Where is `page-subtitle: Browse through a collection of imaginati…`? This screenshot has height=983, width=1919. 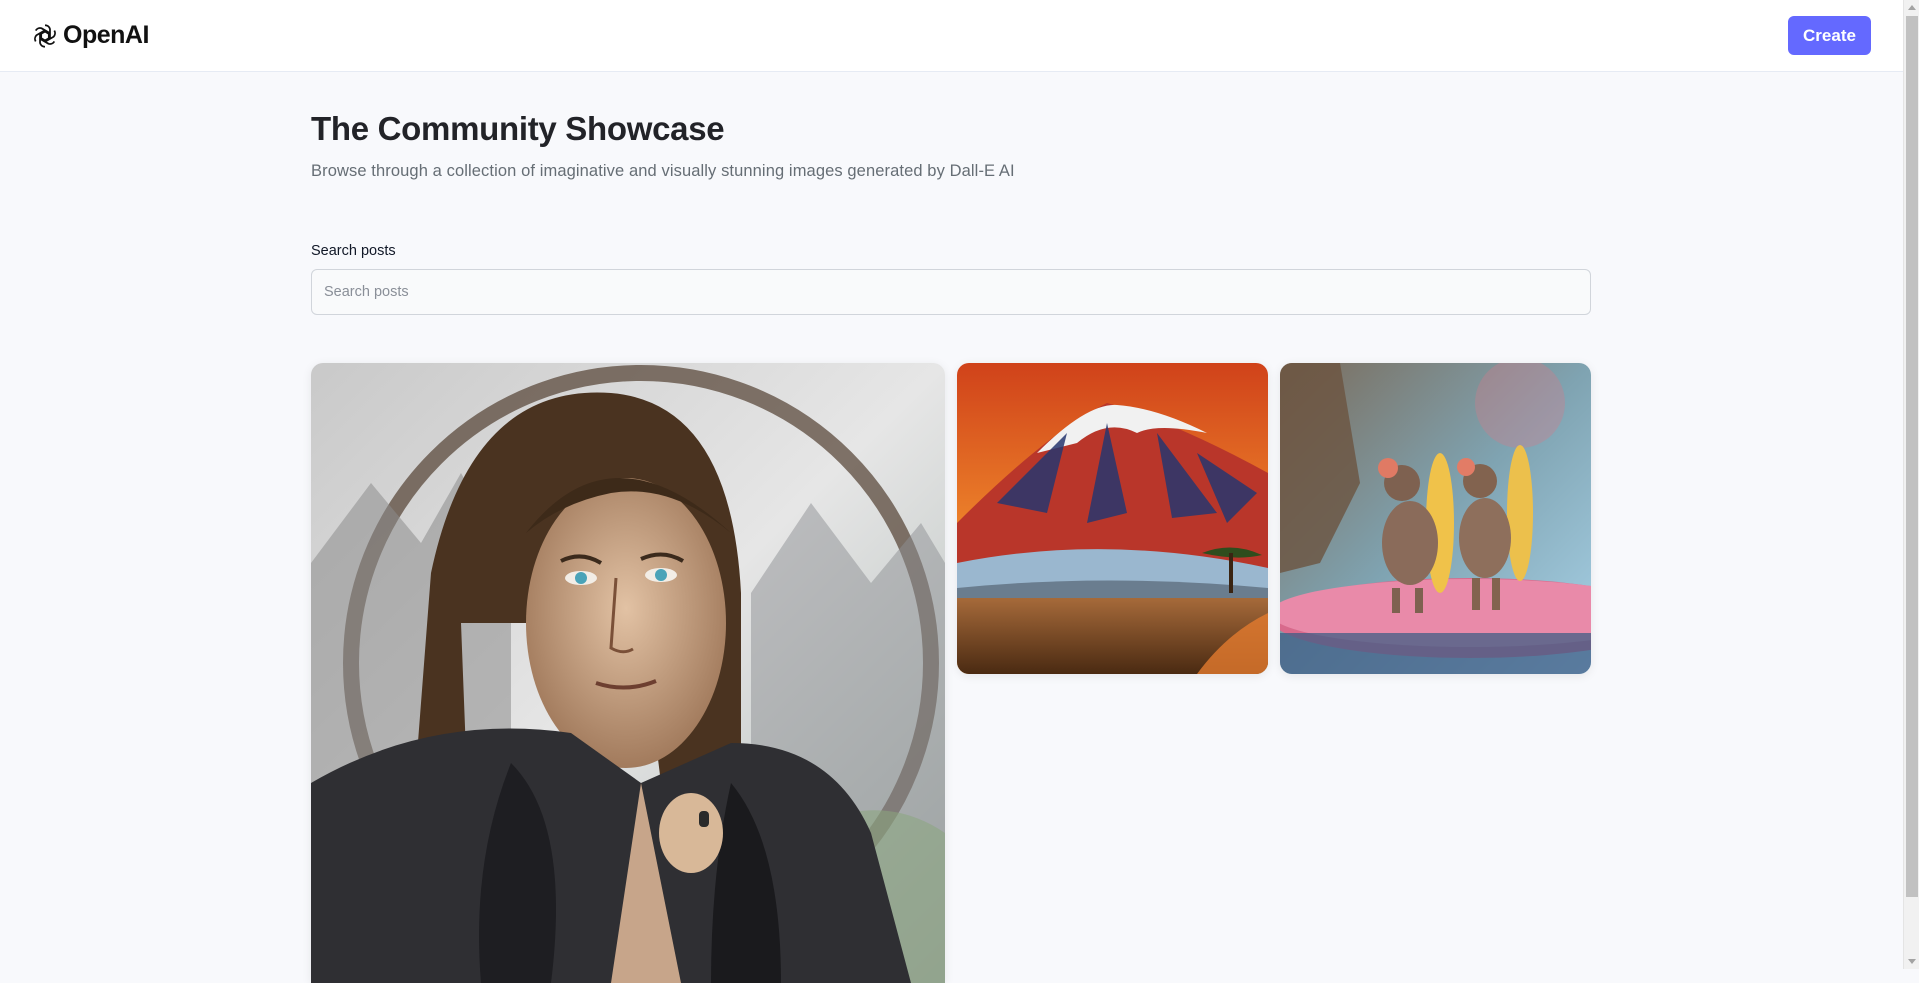 page-subtitle: Browse through a collection of imaginati… is located at coordinates (663, 171).